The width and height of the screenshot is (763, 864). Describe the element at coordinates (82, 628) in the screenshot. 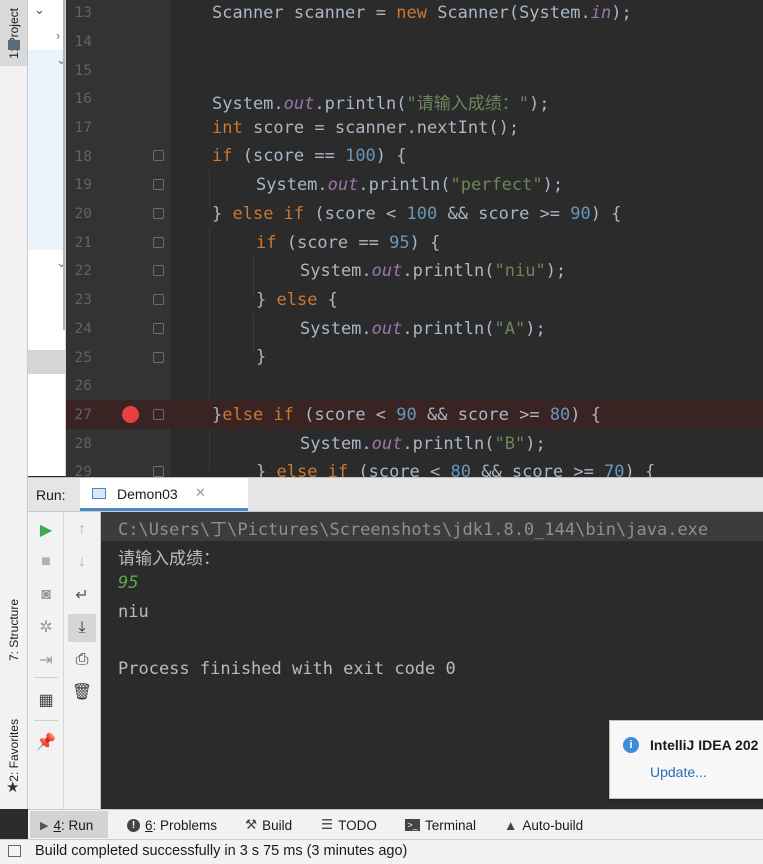

I see `scroll-to-end-icon: ⤓` at that location.